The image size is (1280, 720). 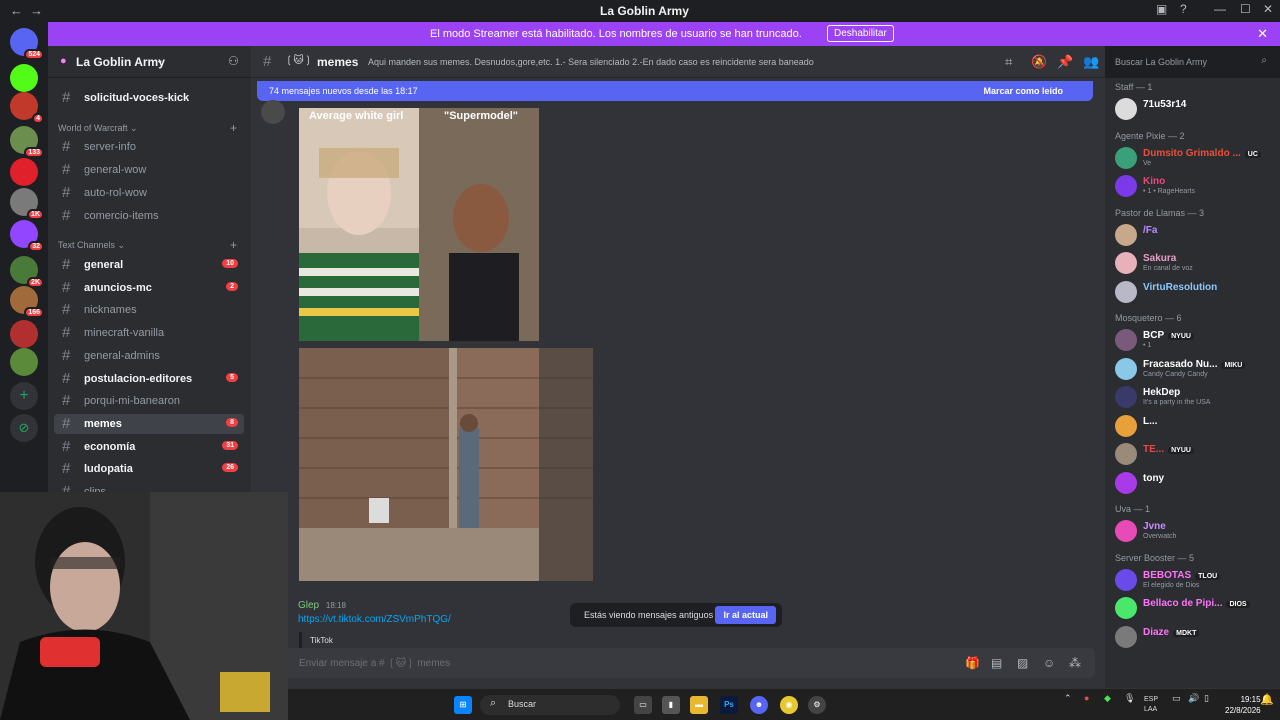 I want to click on member-item: VirtuResolution, so click(x=1194, y=292).